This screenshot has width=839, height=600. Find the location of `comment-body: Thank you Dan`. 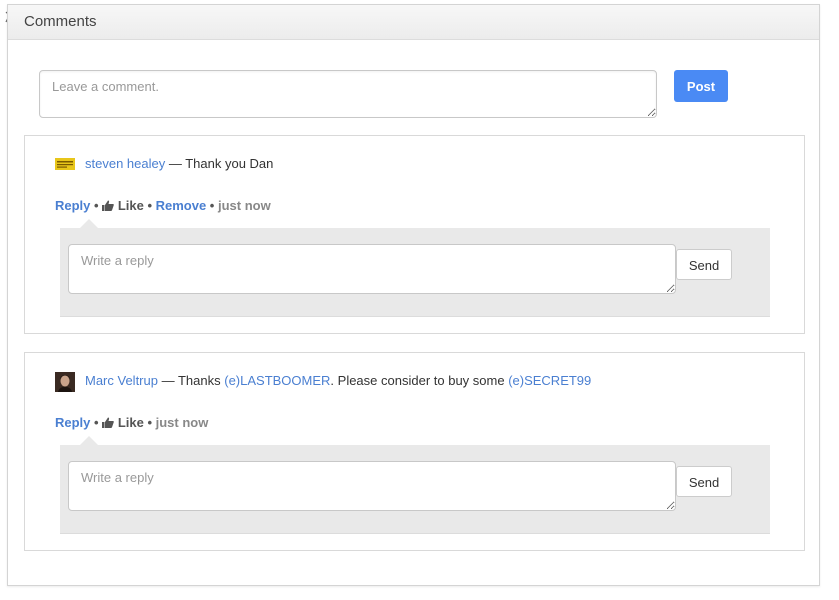

comment-body: Thank you Dan is located at coordinates (229, 163).